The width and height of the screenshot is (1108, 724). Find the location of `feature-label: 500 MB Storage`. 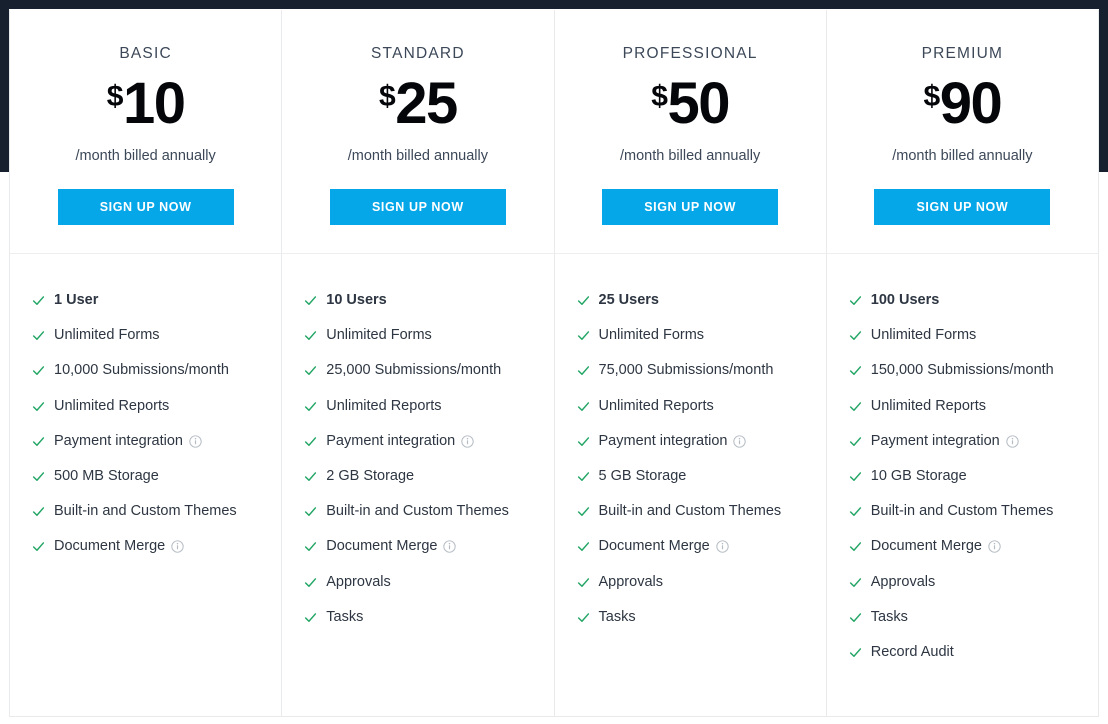

feature-label: 500 MB Storage is located at coordinates (106, 475).